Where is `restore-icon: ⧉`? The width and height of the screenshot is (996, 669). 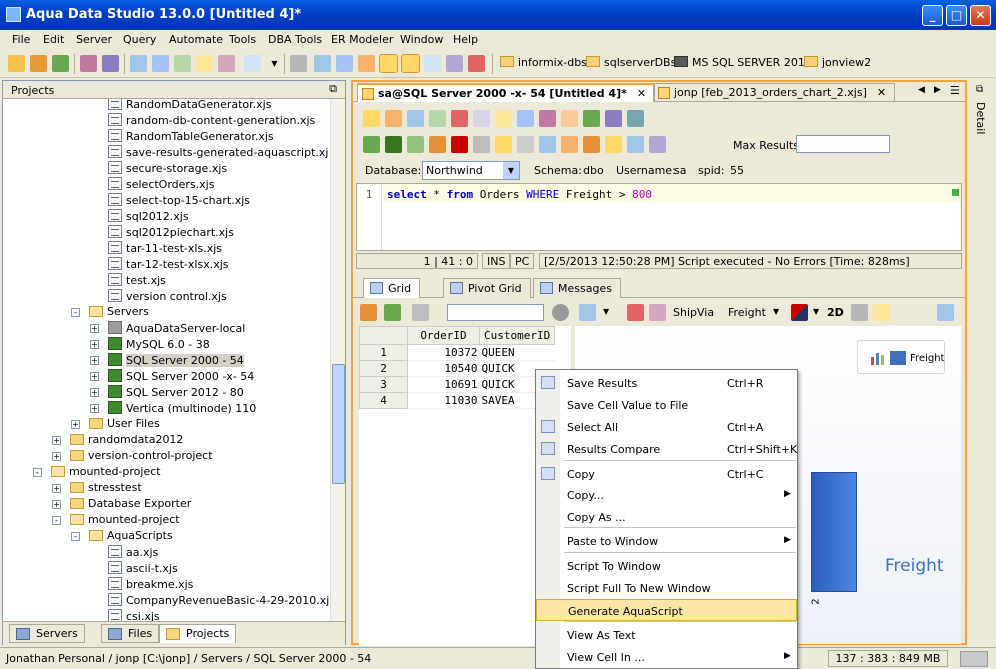
restore-icon: ⧉ is located at coordinates (333, 89).